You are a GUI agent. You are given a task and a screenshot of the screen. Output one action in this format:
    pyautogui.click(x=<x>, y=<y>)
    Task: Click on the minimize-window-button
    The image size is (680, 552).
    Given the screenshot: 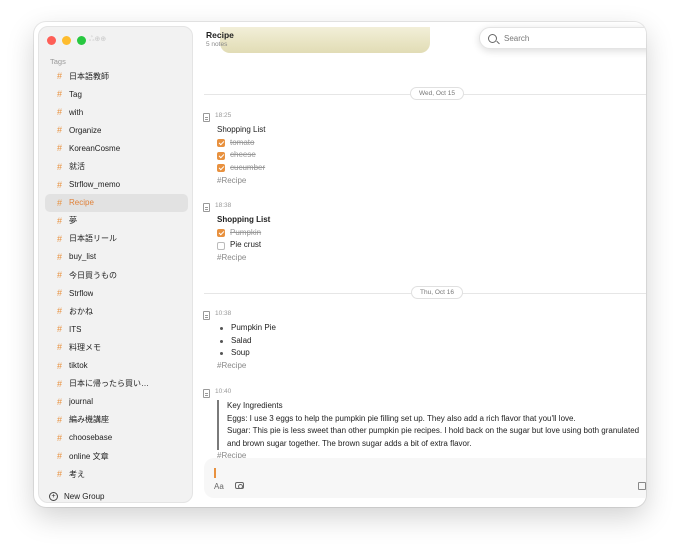 What is the action you would take?
    pyautogui.click(x=66, y=40)
    